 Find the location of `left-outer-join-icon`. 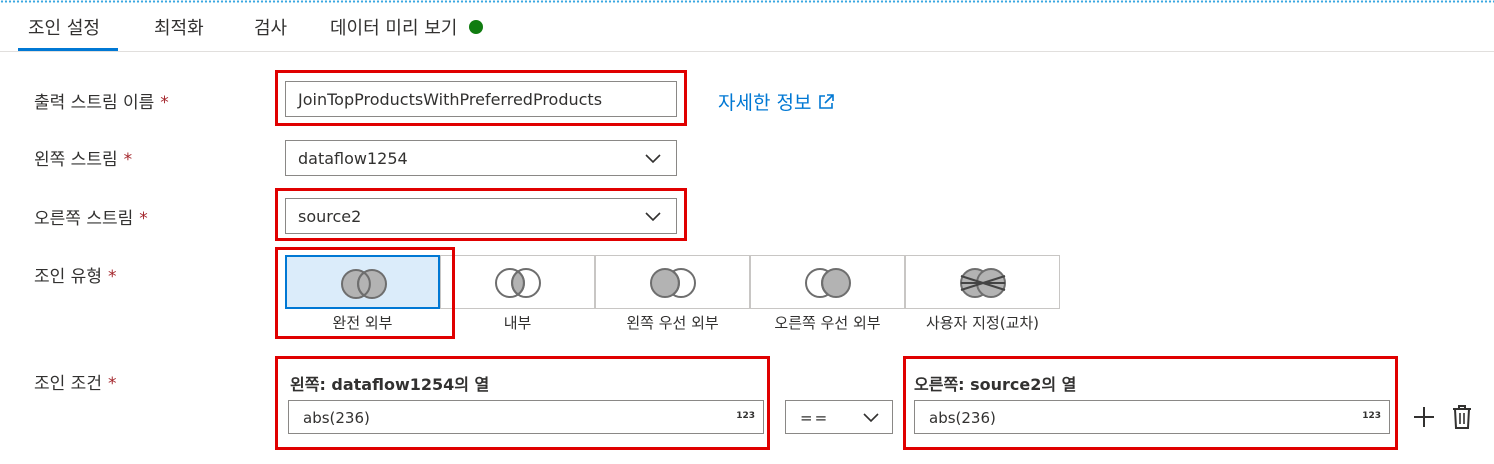

left-outer-join-icon is located at coordinates (673, 283).